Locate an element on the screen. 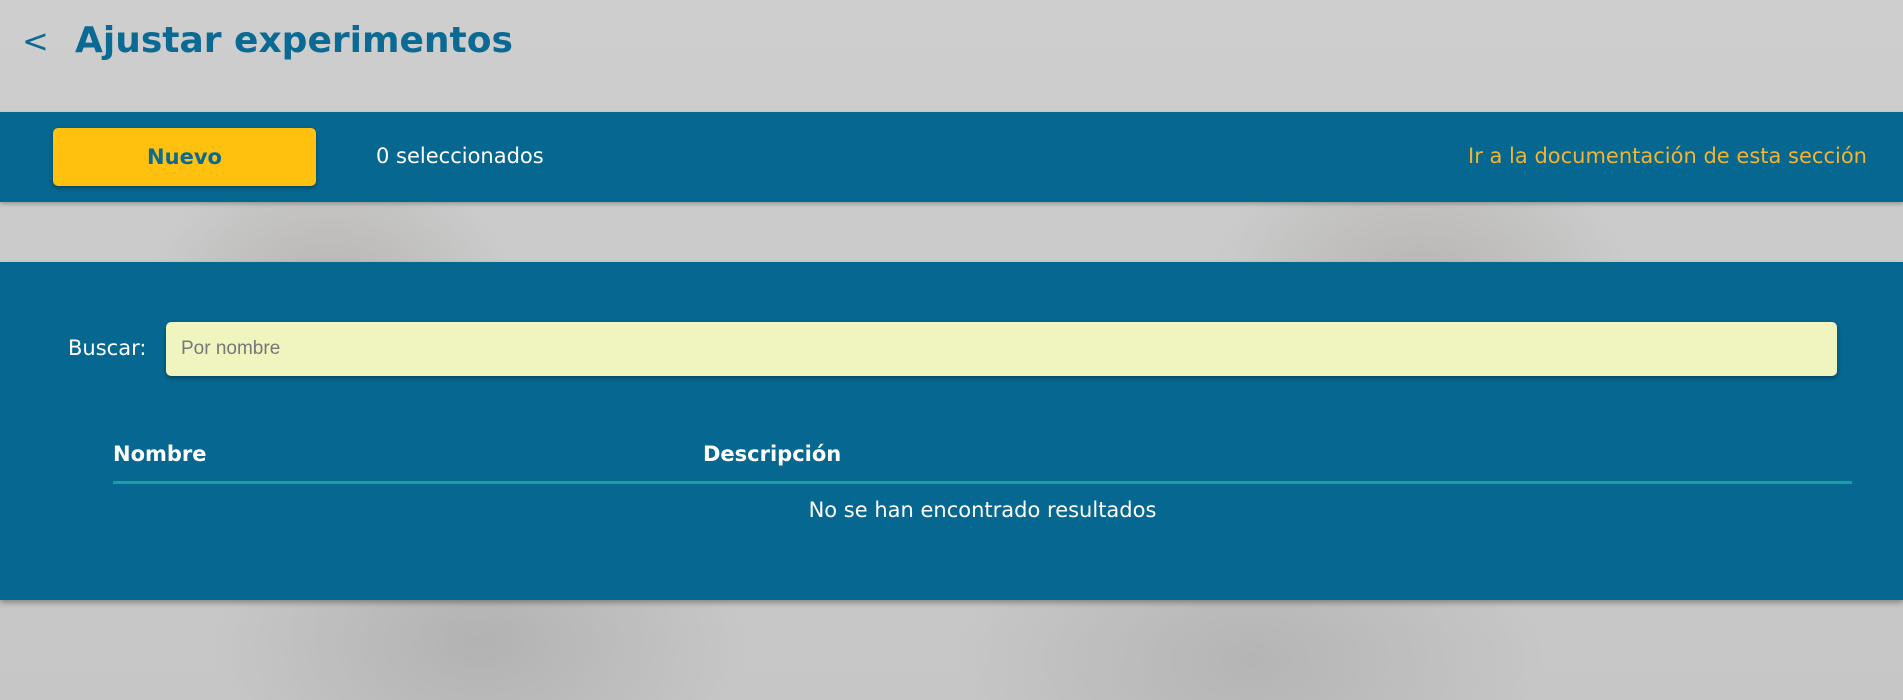 The height and width of the screenshot is (700, 1903). empty-message: No se han encontrado resultados is located at coordinates (982, 510).